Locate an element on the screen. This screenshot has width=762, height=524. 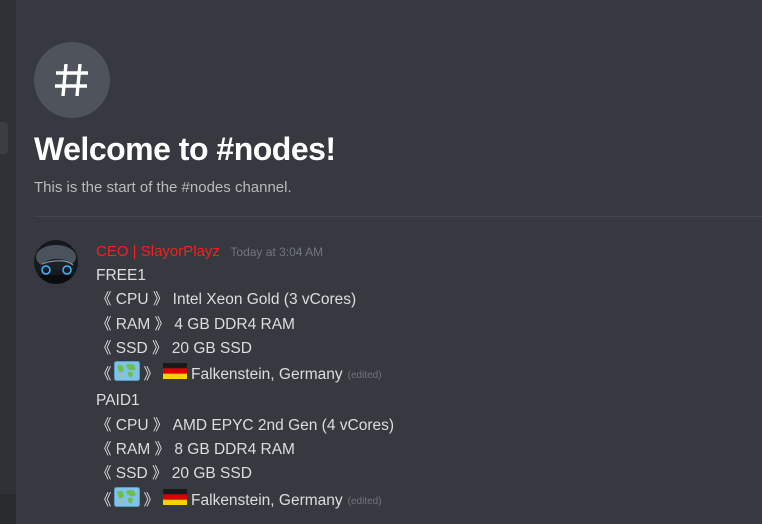
message-timestamp: Today at 3:04 AM is located at coordinates (276, 252).